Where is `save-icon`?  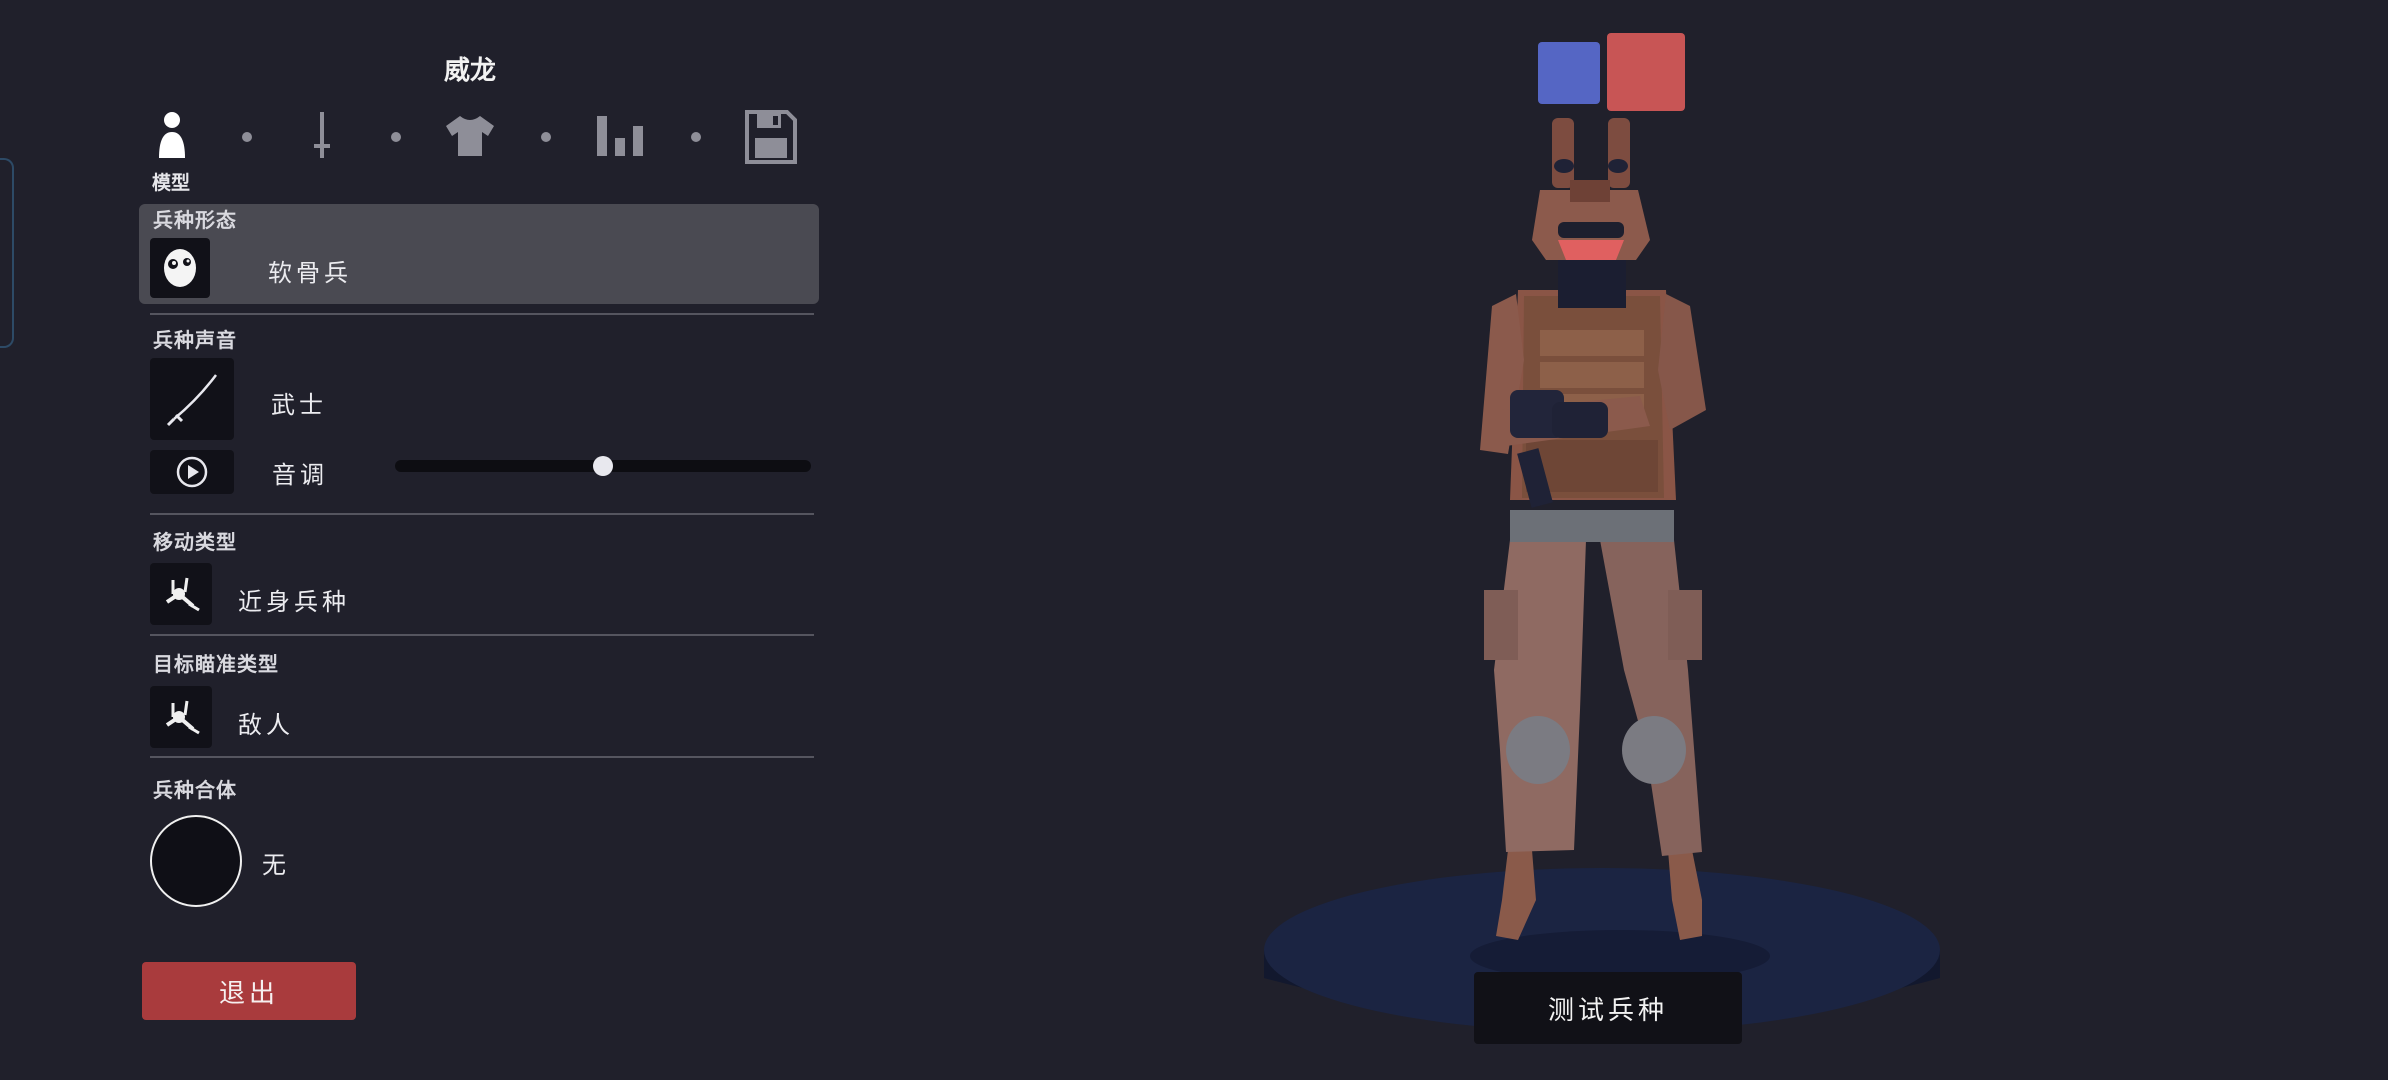 save-icon is located at coordinates (771, 137).